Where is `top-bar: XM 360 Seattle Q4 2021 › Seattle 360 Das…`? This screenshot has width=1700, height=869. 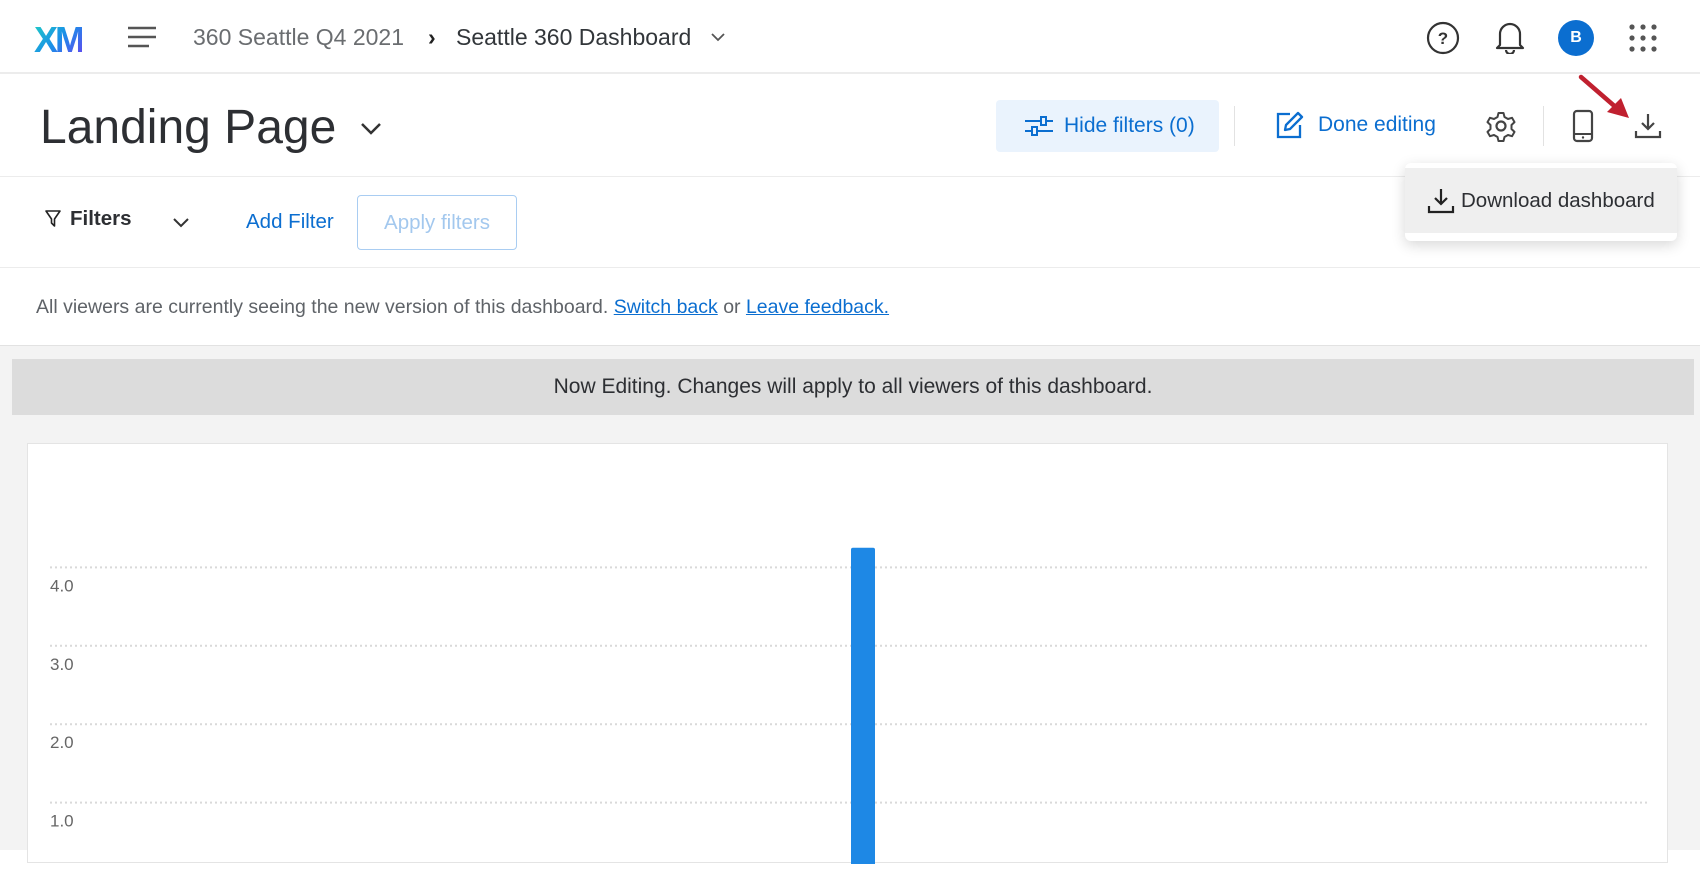
top-bar: XM 360 Seattle Q4 2021 › Seattle 360 Das… is located at coordinates (850, 37).